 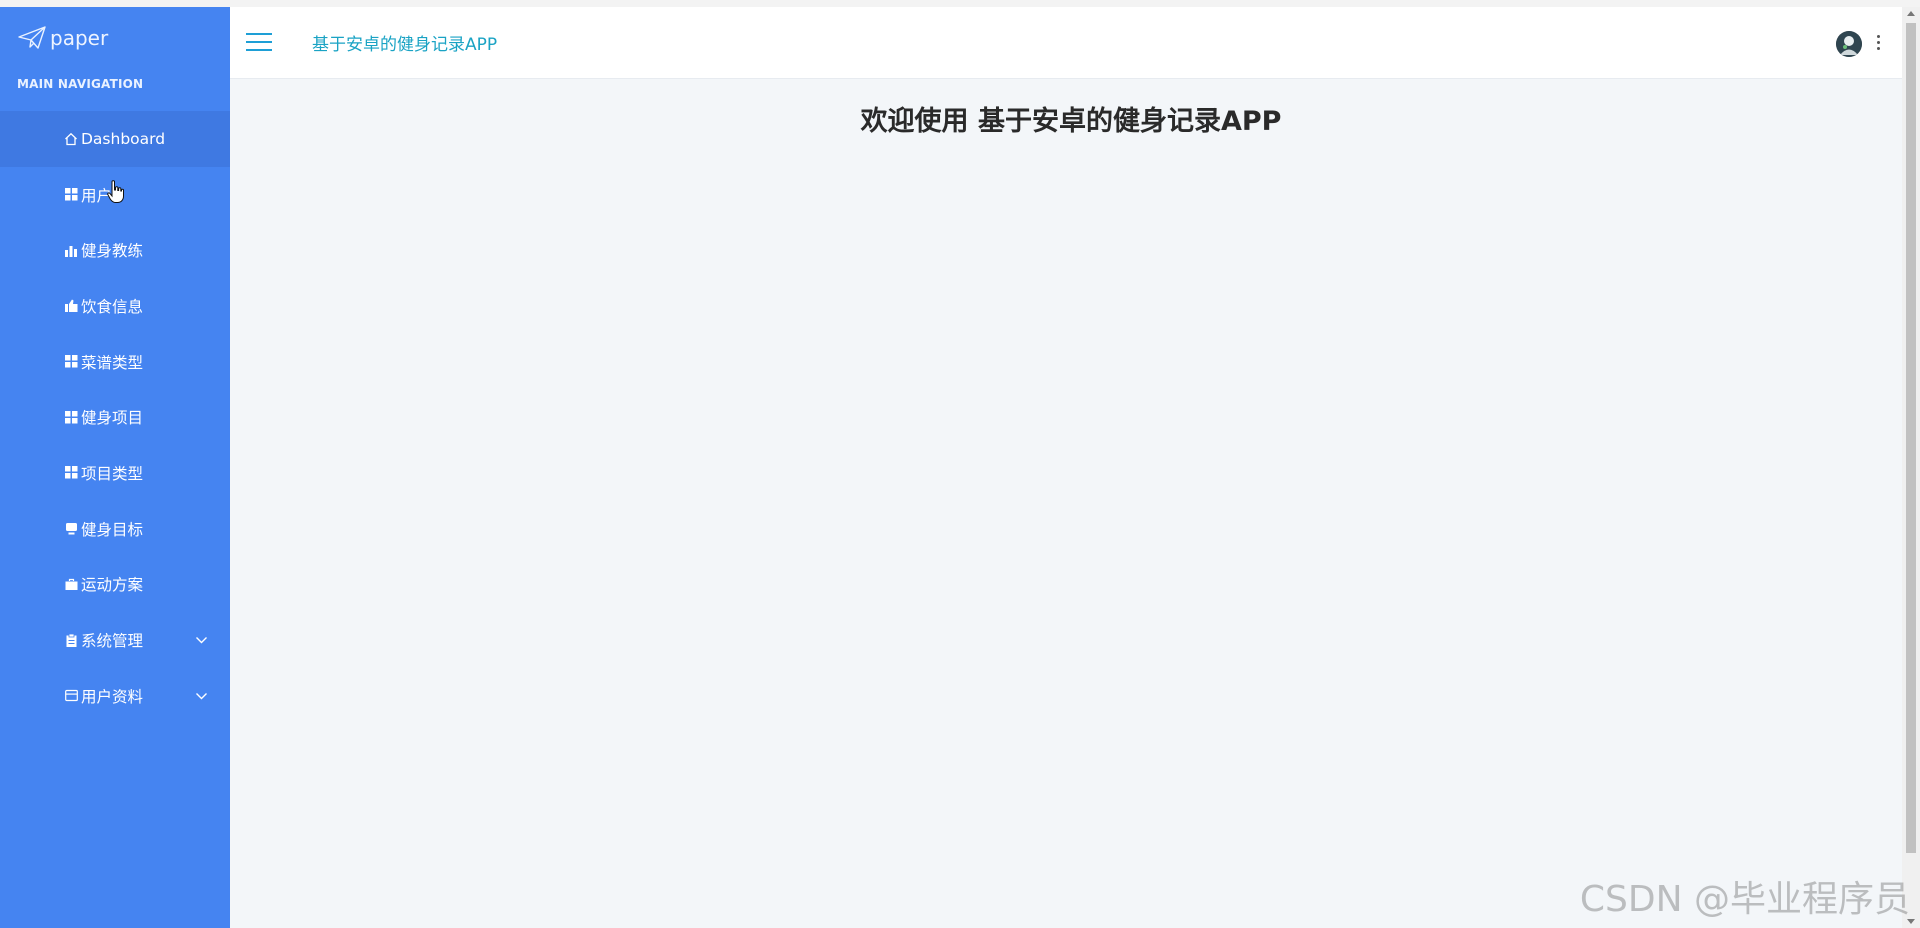 I want to click on sidebar-item-label: 运动方案, so click(x=112, y=585).